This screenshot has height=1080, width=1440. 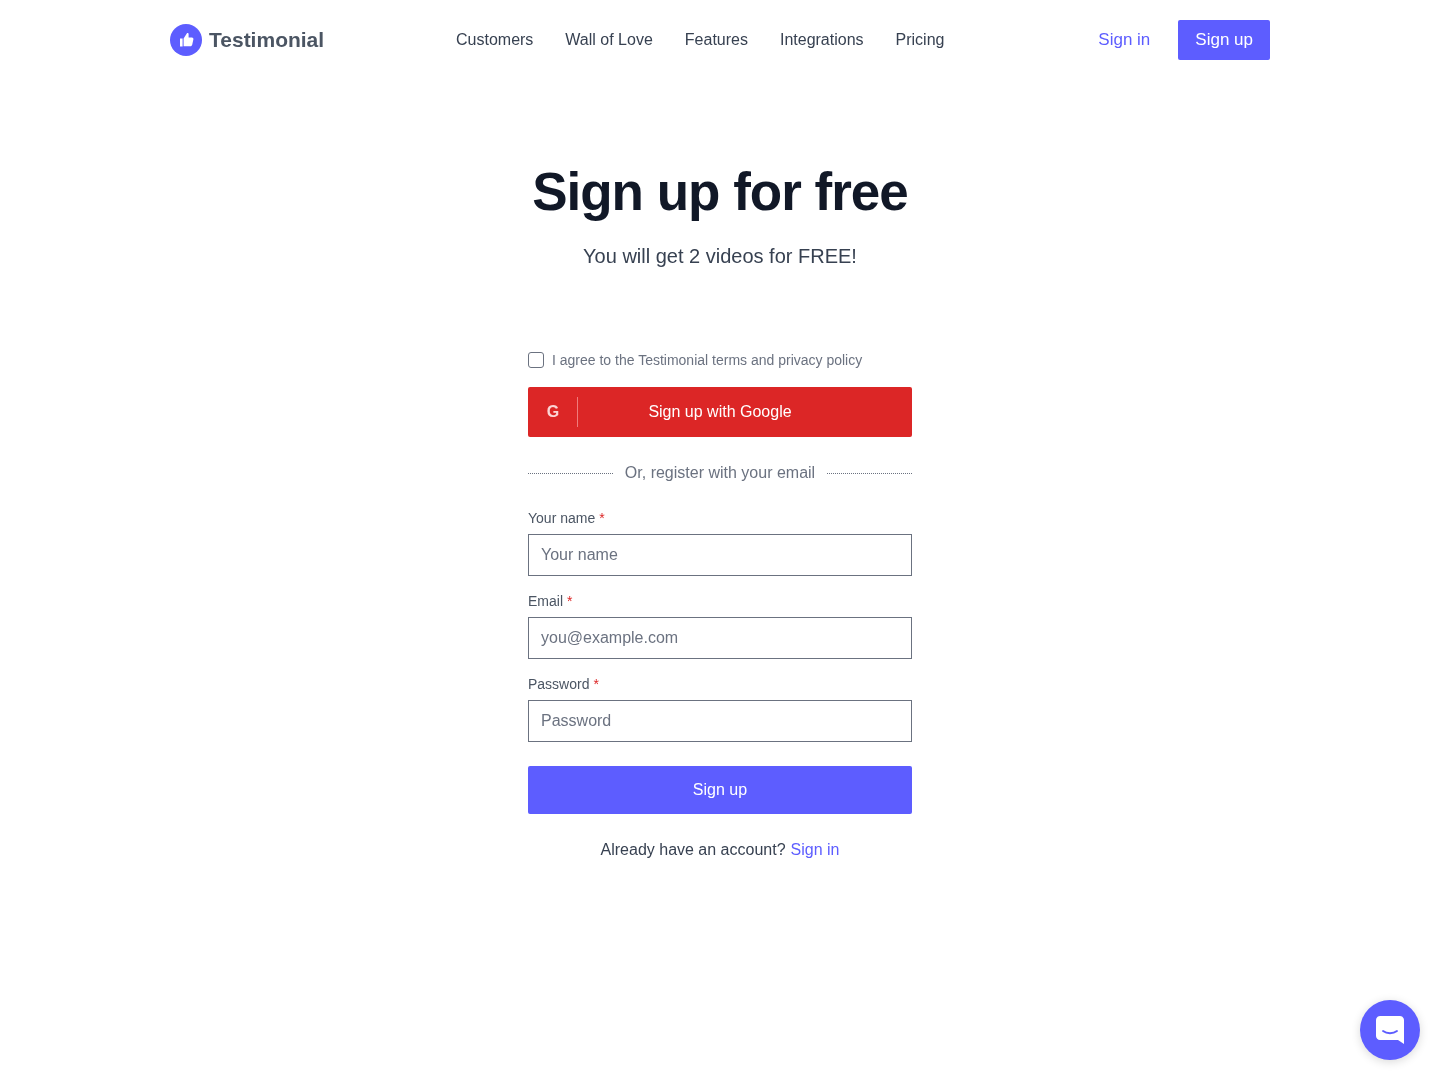 What do you see at coordinates (186, 40) in the screenshot?
I see `thumbs-up-icon` at bounding box center [186, 40].